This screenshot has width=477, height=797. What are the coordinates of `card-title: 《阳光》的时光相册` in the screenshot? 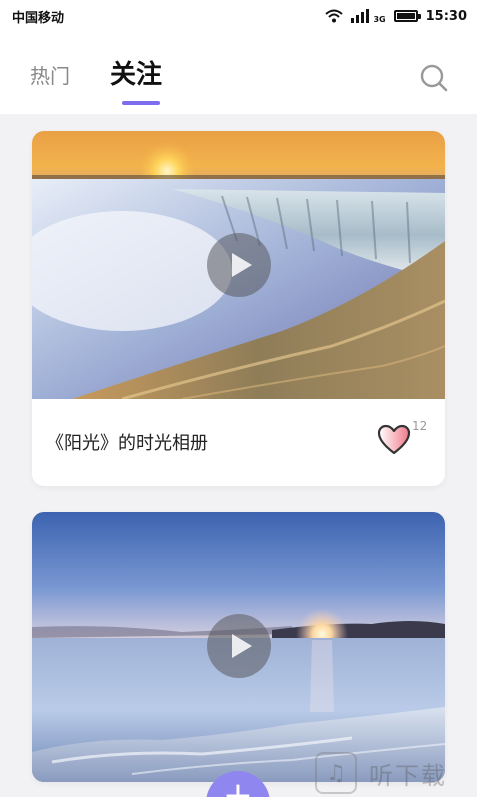 It's located at (127, 443).